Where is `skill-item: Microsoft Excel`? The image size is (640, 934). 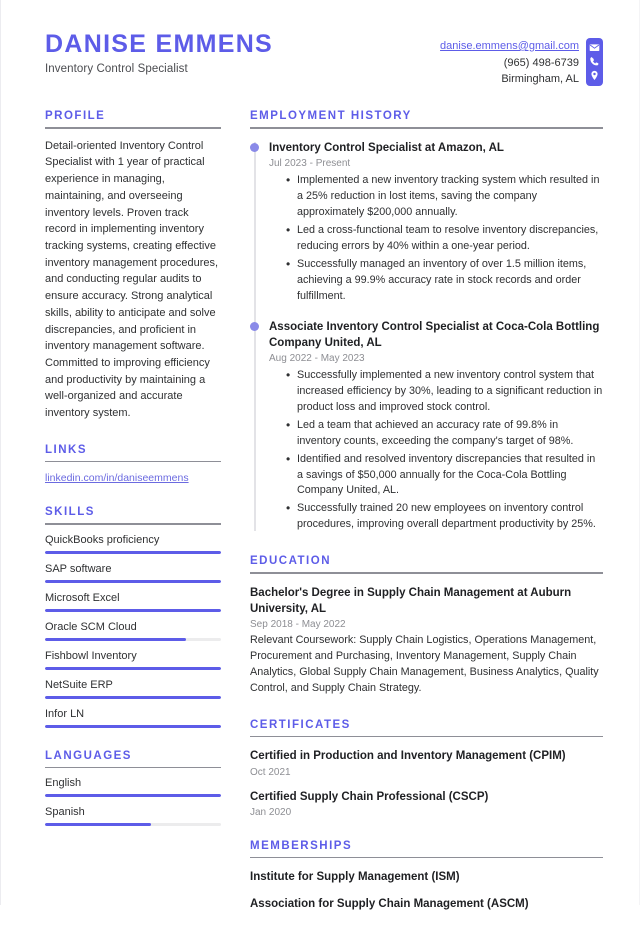
skill-item: Microsoft Excel is located at coordinates (133, 602).